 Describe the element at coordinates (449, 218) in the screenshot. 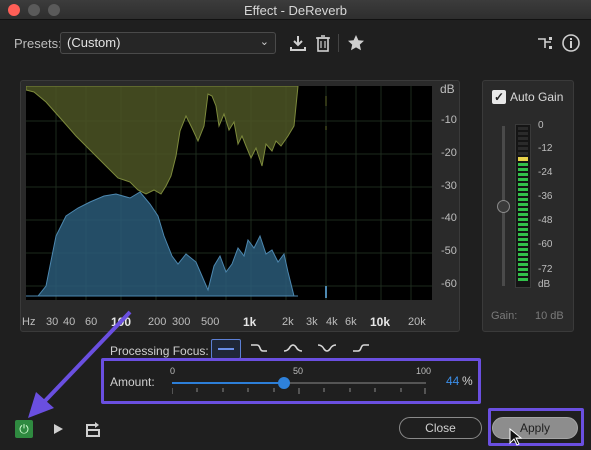

I see `db-tick: -40` at that location.